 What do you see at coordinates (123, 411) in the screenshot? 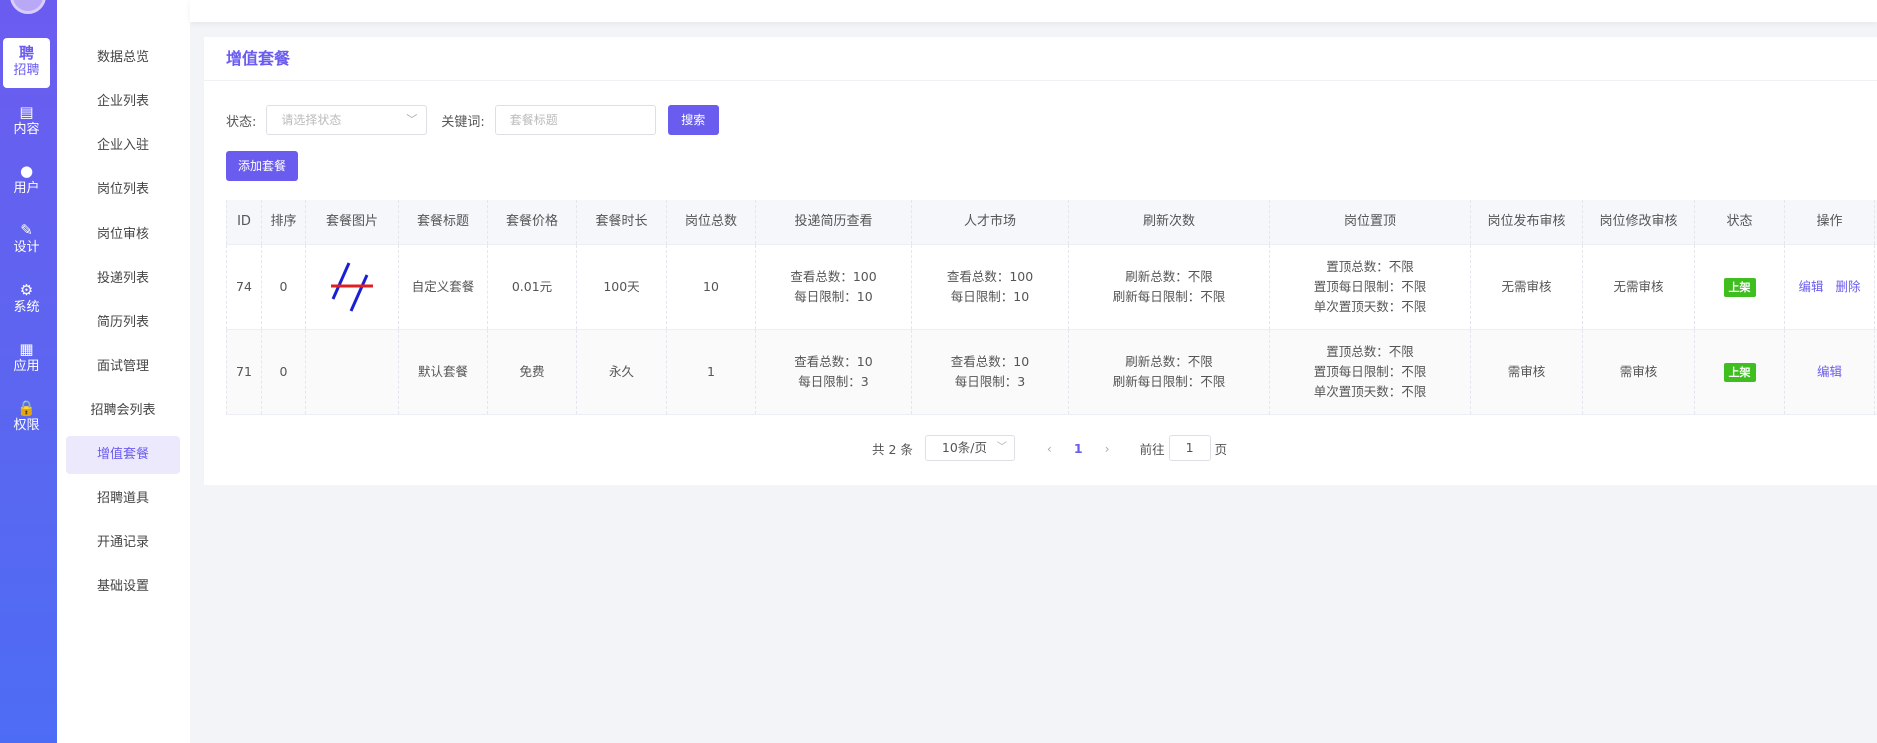
I see `submenu-item-job-fair: 招聘会列表` at bounding box center [123, 411].